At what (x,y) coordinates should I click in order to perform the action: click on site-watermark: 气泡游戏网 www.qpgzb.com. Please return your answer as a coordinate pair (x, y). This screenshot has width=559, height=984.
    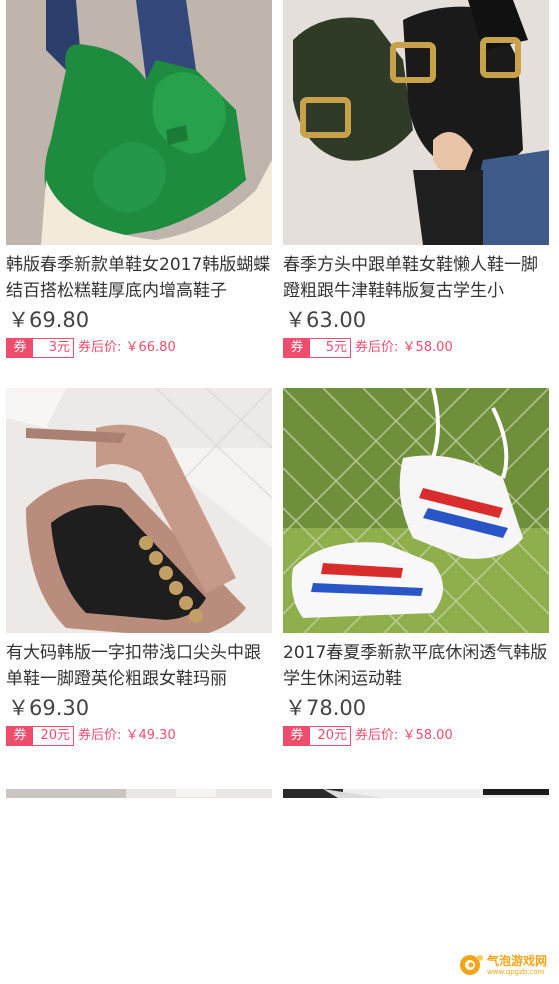
    Looking at the image, I should click on (506, 965).